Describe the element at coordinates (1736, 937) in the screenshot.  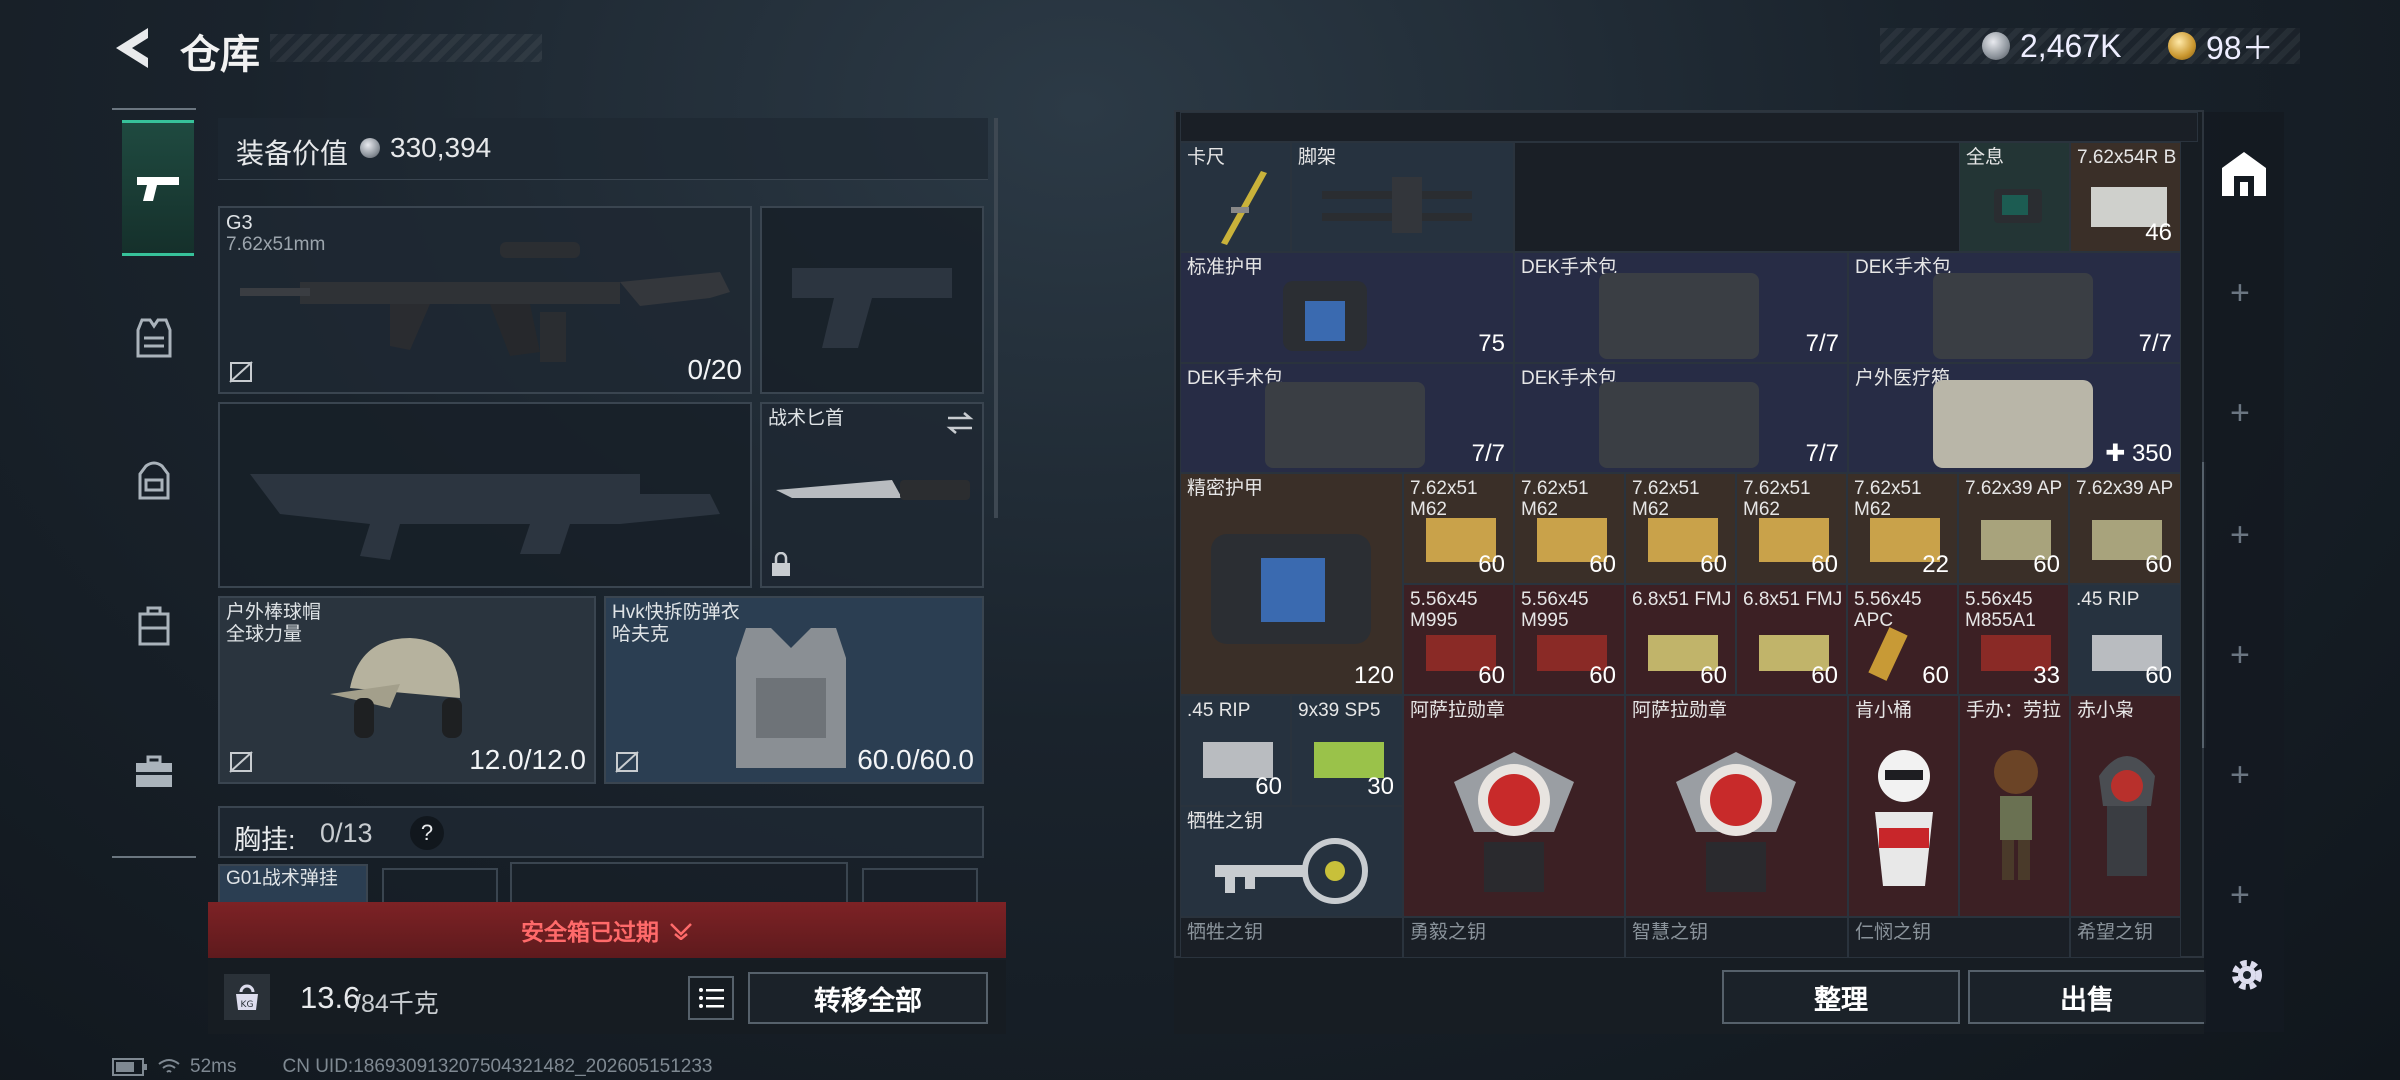
I see `stash-item-key: 智慧之钥` at that location.